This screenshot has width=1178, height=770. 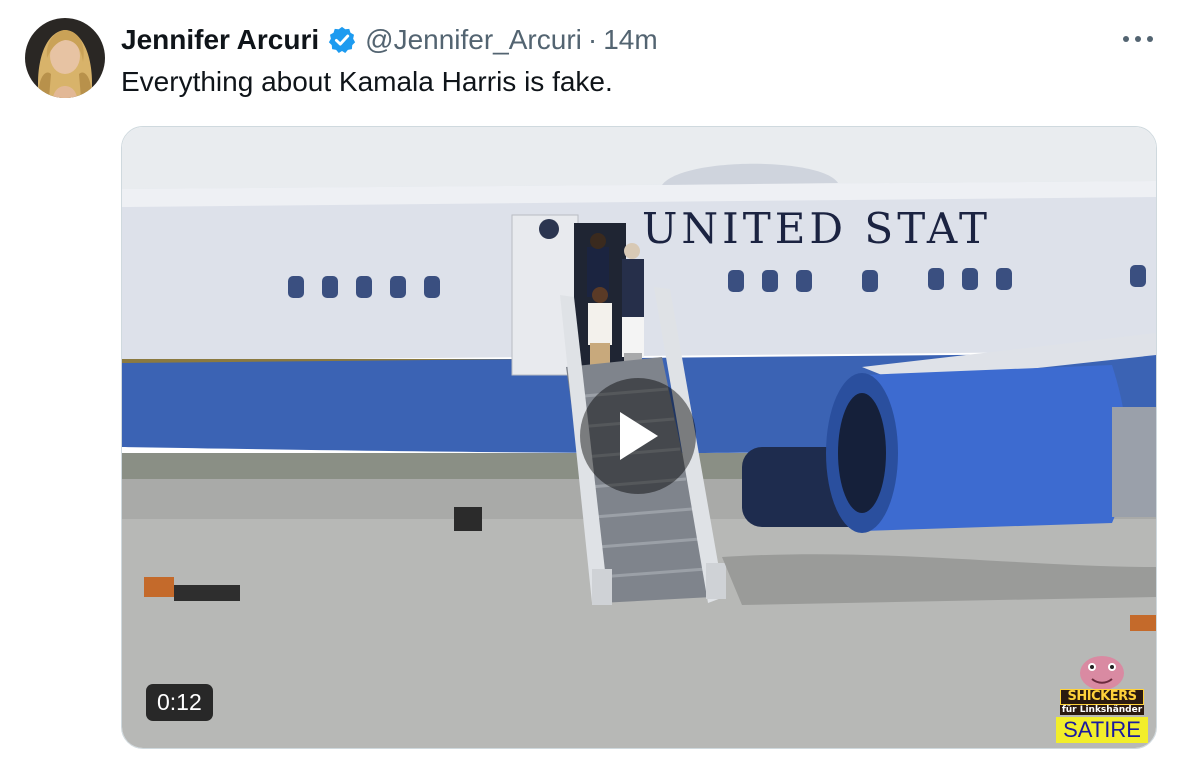 What do you see at coordinates (1102, 730) in the screenshot?
I see `satire-label: SATIRE` at bounding box center [1102, 730].